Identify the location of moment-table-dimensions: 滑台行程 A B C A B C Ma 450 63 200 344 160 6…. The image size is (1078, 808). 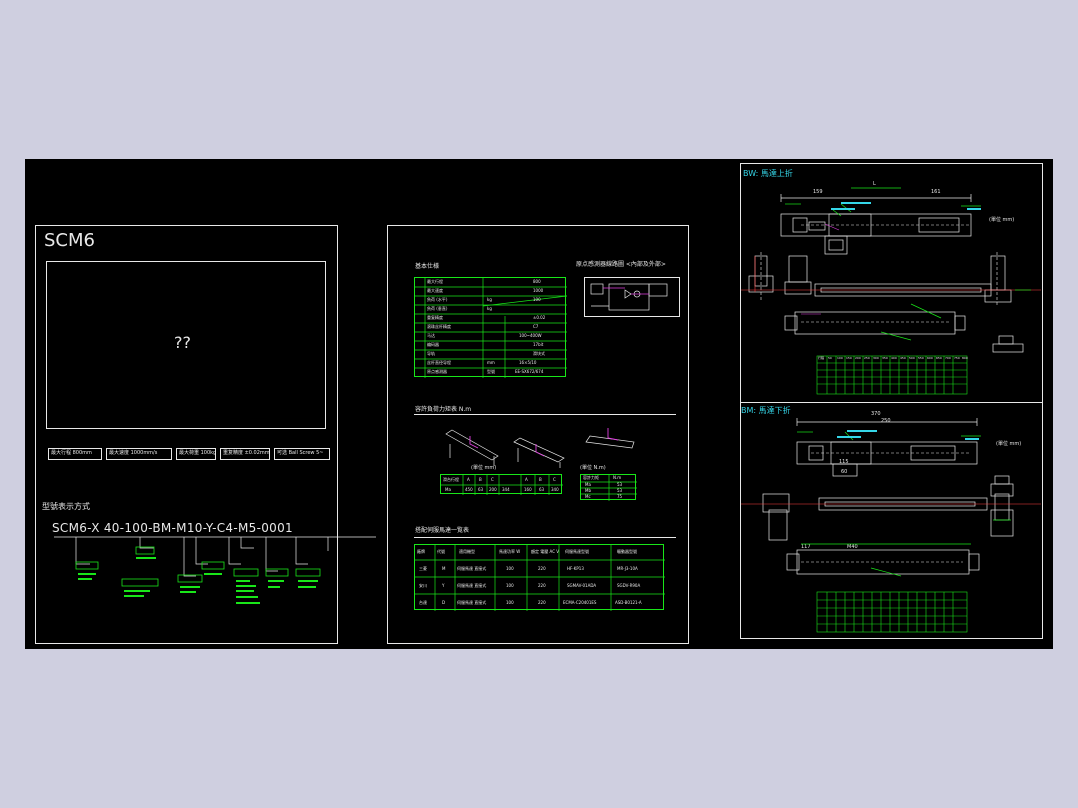
(501, 484).